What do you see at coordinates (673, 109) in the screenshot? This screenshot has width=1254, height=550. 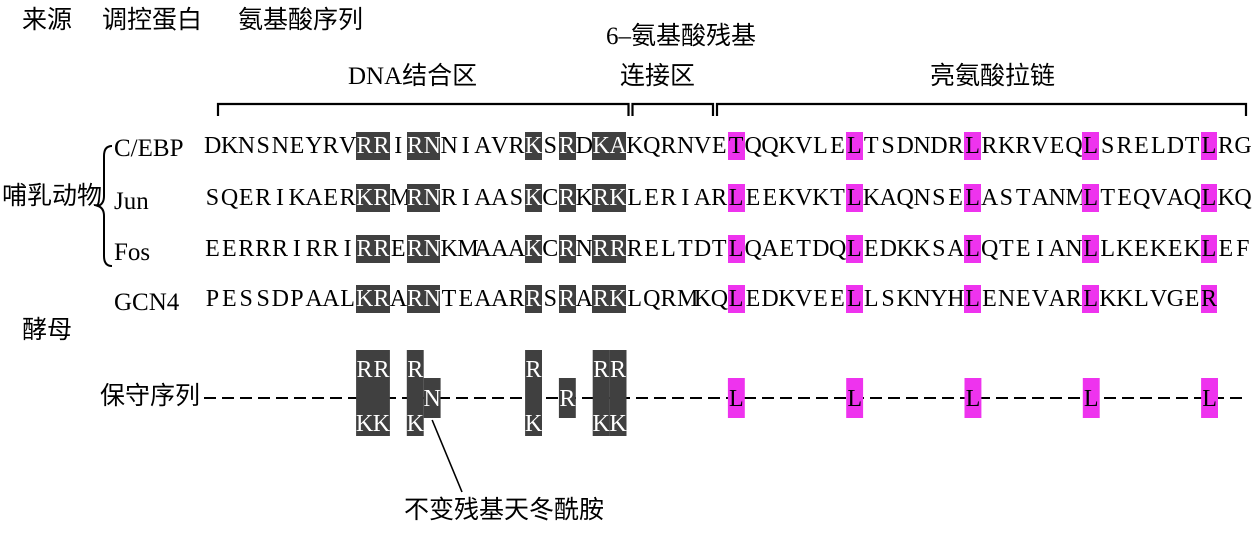 I see `bracket-linker` at bounding box center [673, 109].